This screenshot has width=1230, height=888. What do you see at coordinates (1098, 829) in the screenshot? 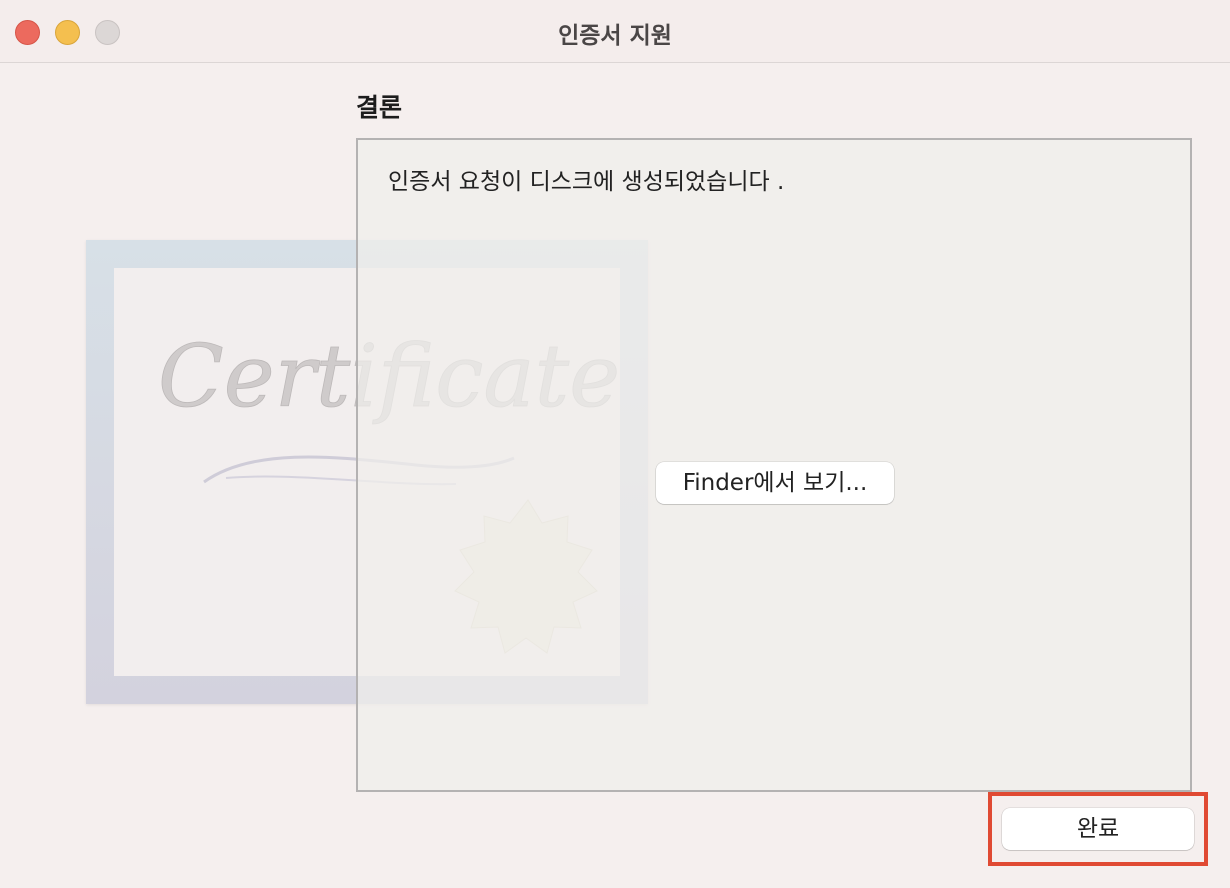
I see `done-button: 완료` at bounding box center [1098, 829].